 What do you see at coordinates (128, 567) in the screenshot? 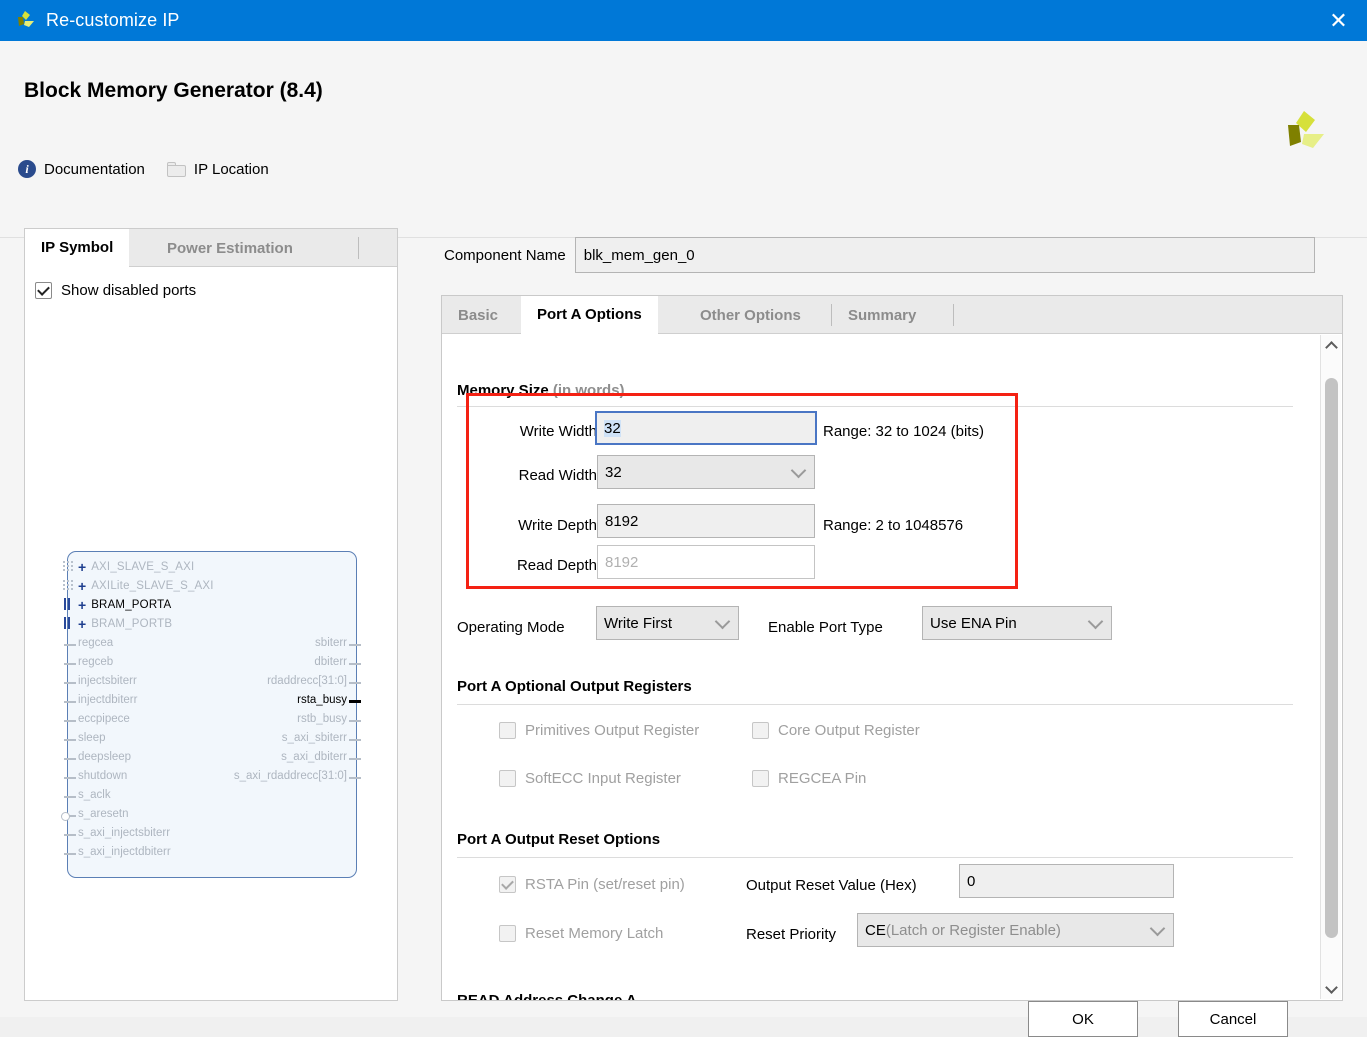
I see `bus-port-axi-slave-s-axi: + AXI_SLAVE_S_AXI` at bounding box center [128, 567].